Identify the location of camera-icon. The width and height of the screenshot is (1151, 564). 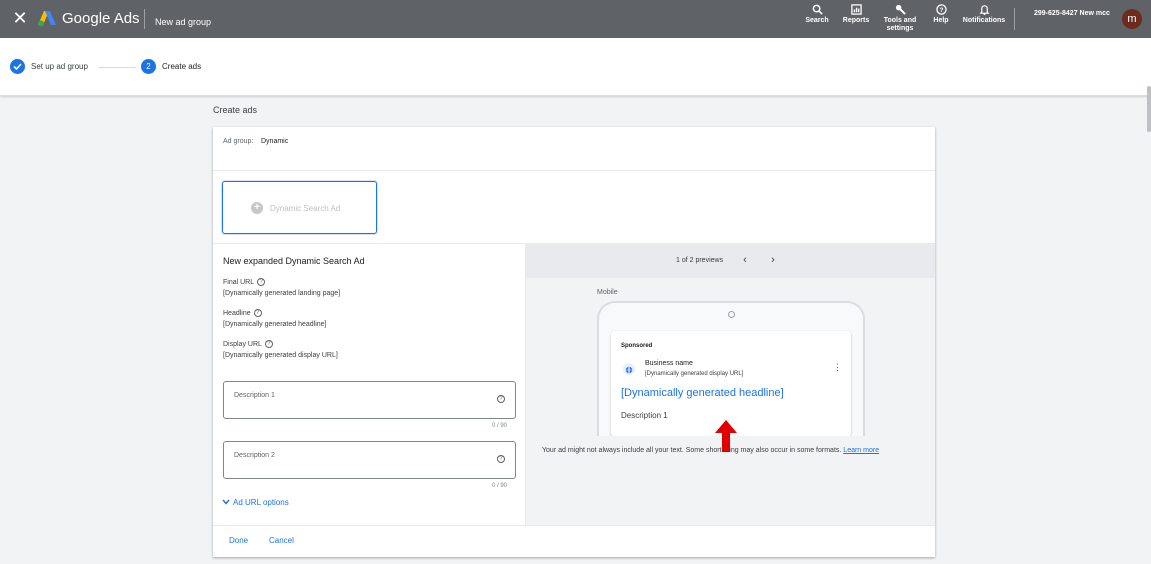
(731, 314).